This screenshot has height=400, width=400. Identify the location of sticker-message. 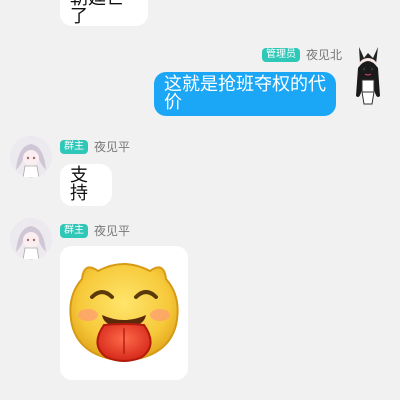
(124, 313).